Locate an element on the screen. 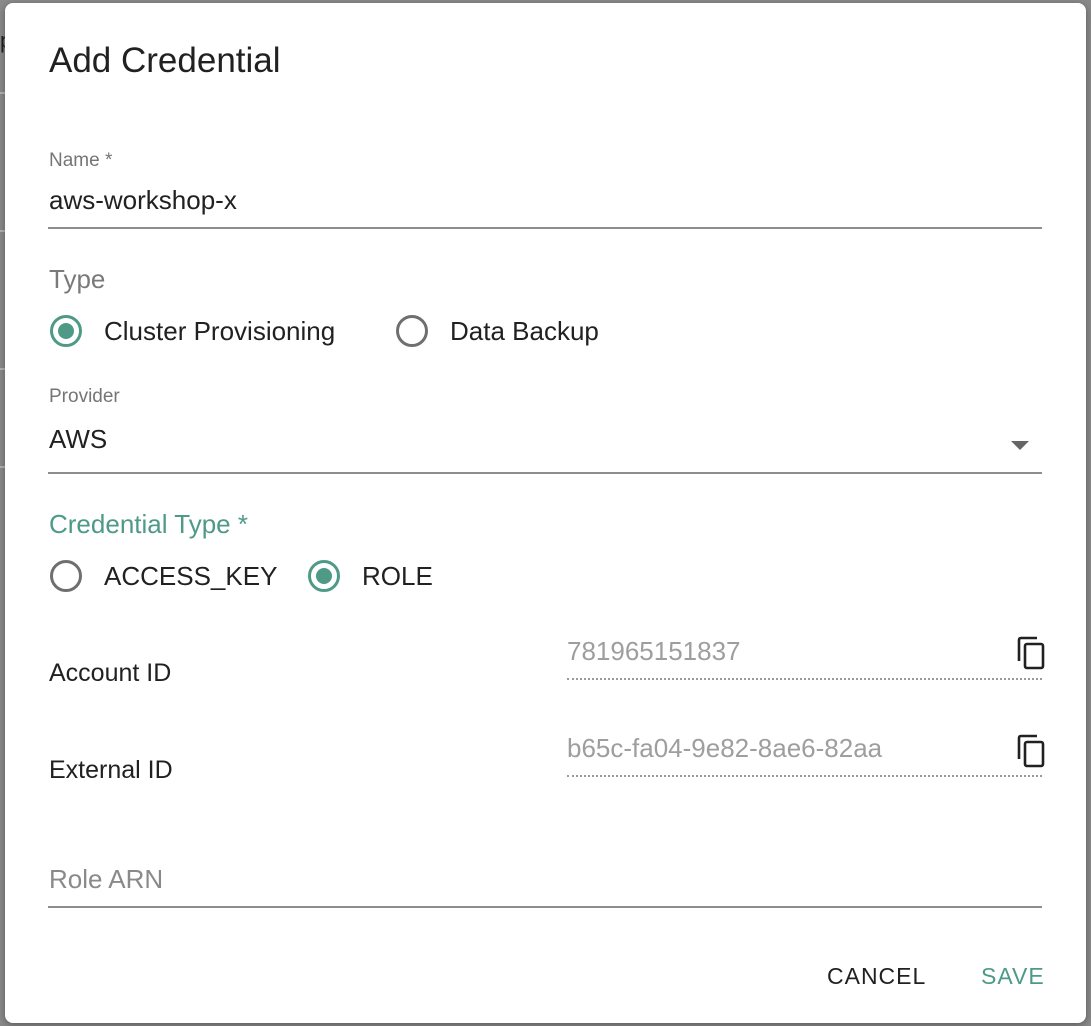  radio-role is located at coordinates (324, 576).